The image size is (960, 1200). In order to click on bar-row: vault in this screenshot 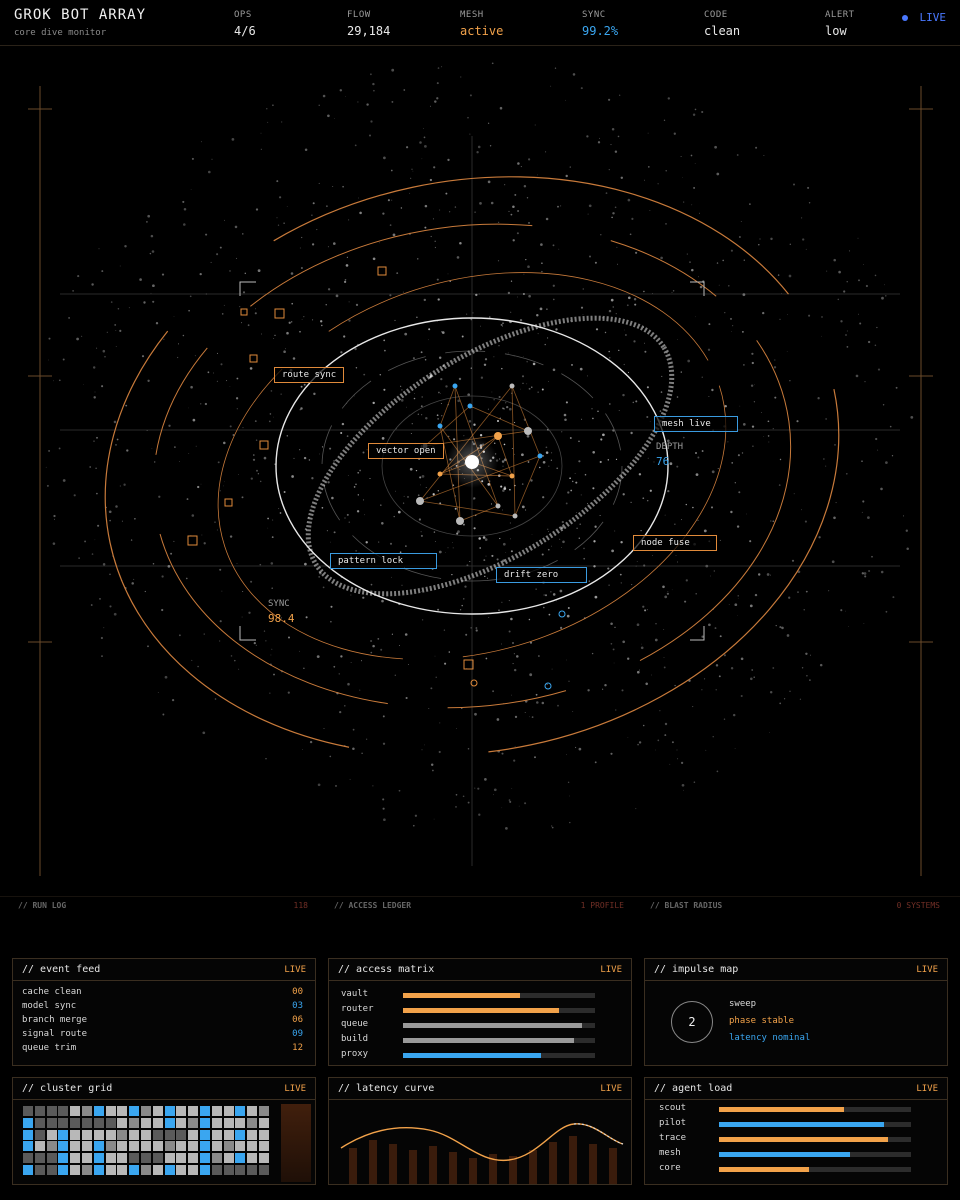, I will do `click(468, 996)`.